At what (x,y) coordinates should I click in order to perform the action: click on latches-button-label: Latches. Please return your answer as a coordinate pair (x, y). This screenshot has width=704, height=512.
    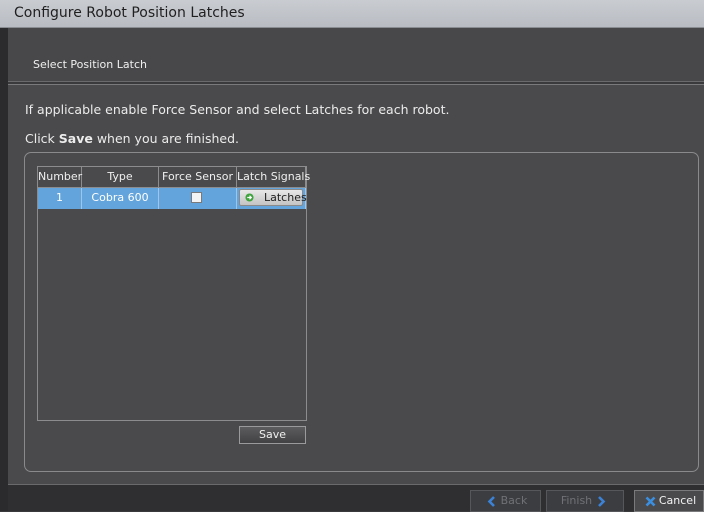
    Looking at the image, I should click on (285, 197).